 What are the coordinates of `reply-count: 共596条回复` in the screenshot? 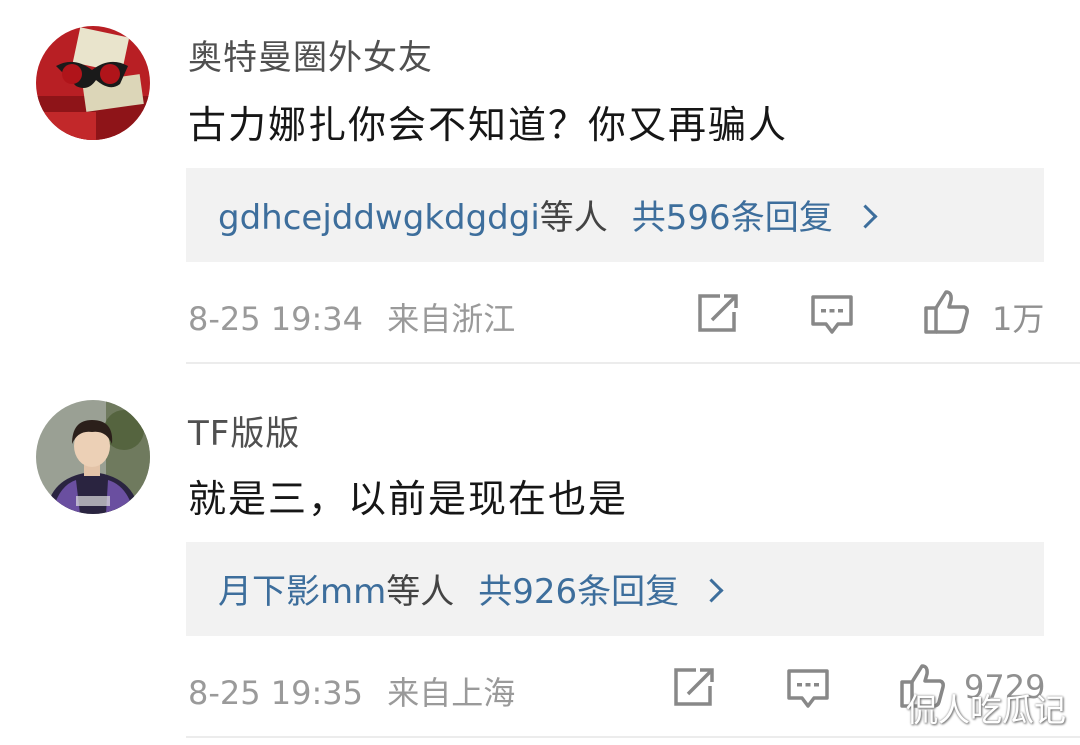 It's located at (732, 218).